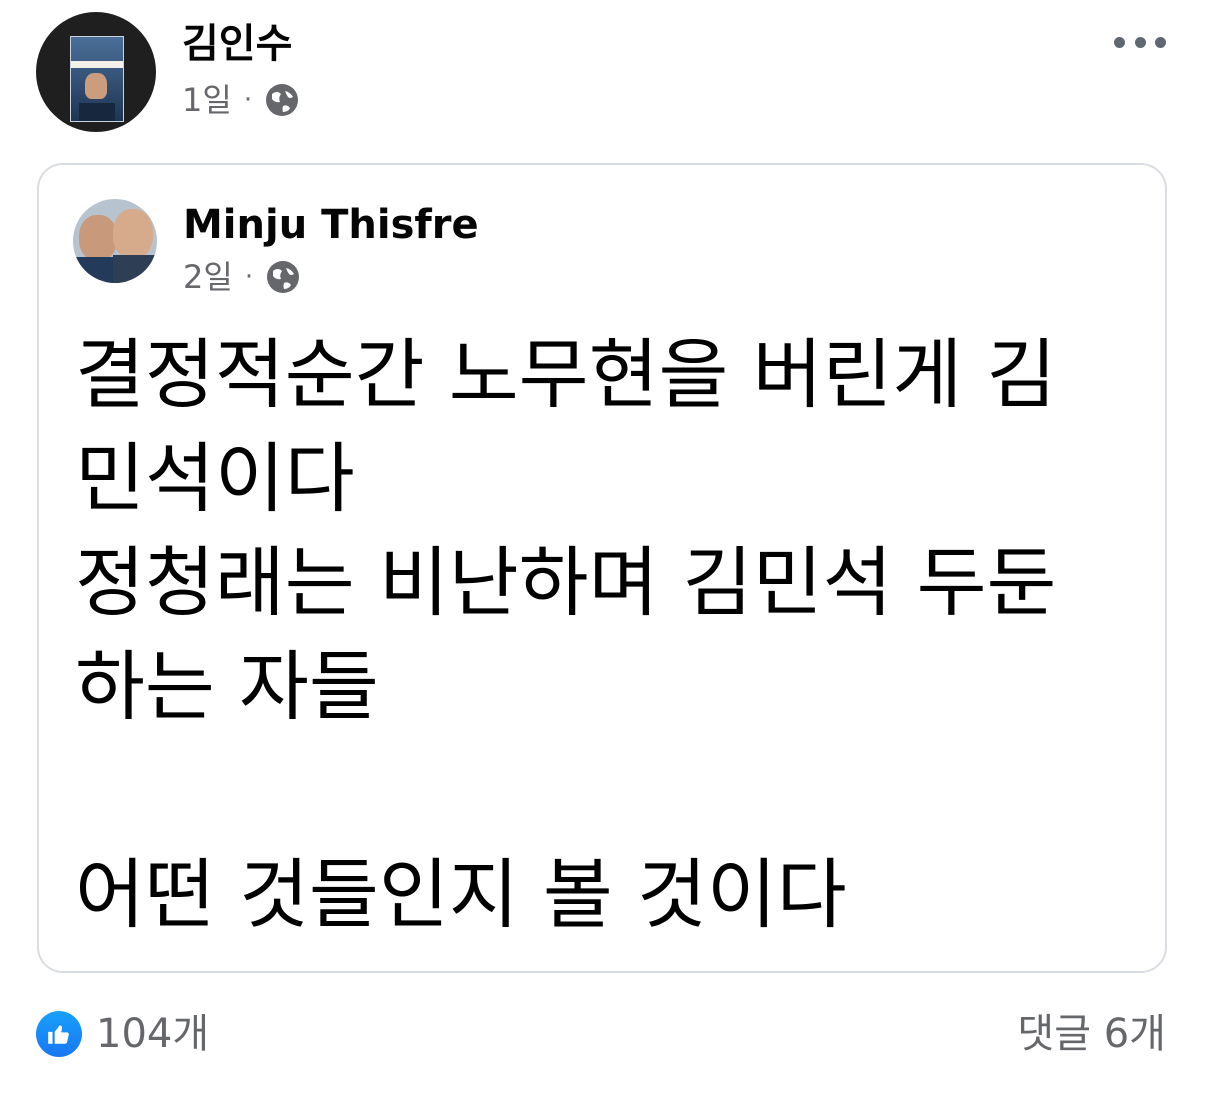  Describe the element at coordinates (207, 100) in the screenshot. I see `post-timestamp: 1일` at that location.